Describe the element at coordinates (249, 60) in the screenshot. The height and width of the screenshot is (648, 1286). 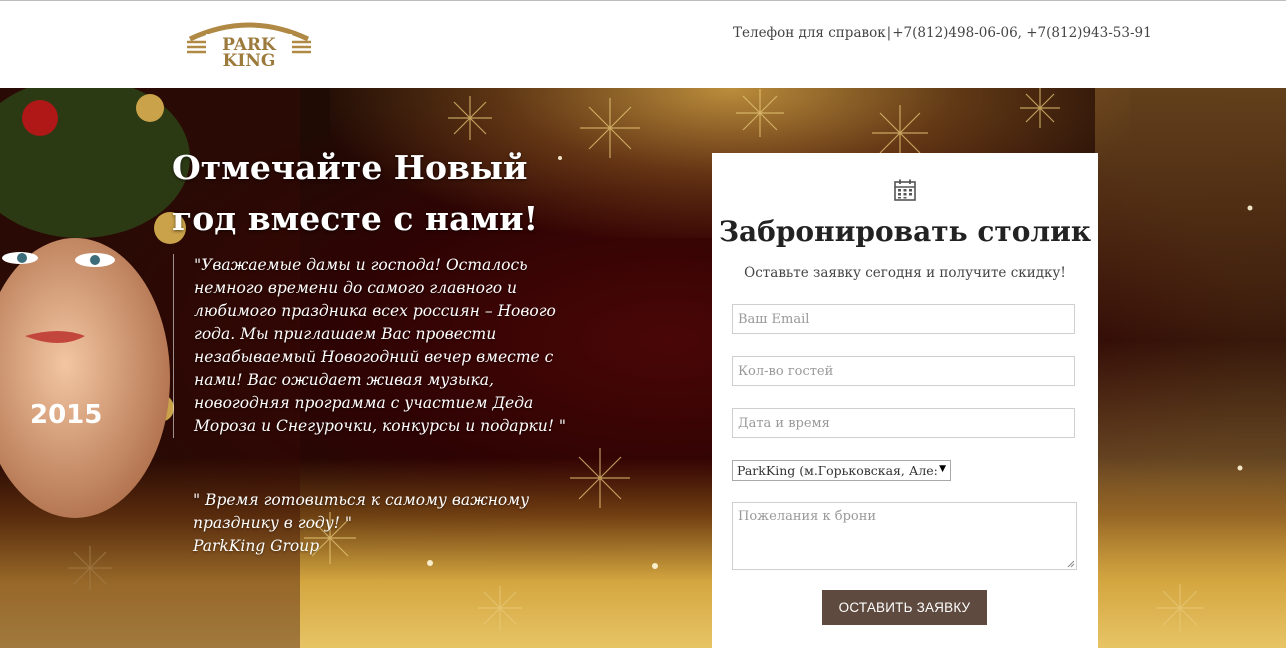
I see `svg-text: KING` at that location.